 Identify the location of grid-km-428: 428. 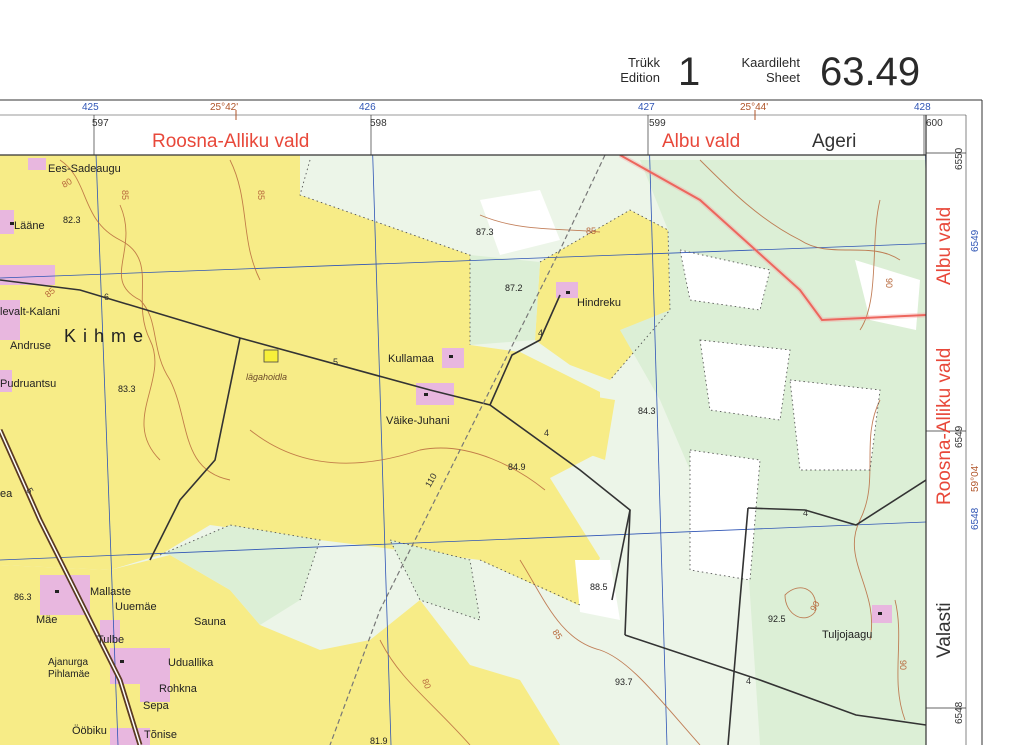
(922, 107).